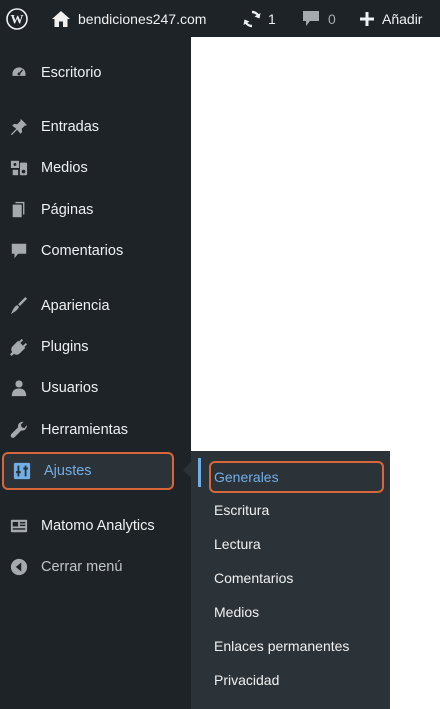 The width and height of the screenshot is (440, 709). What do you see at coordinates (67, 210) in the screenshot?
I see `menu-label: Páginas` at bounding box center [67, 210].